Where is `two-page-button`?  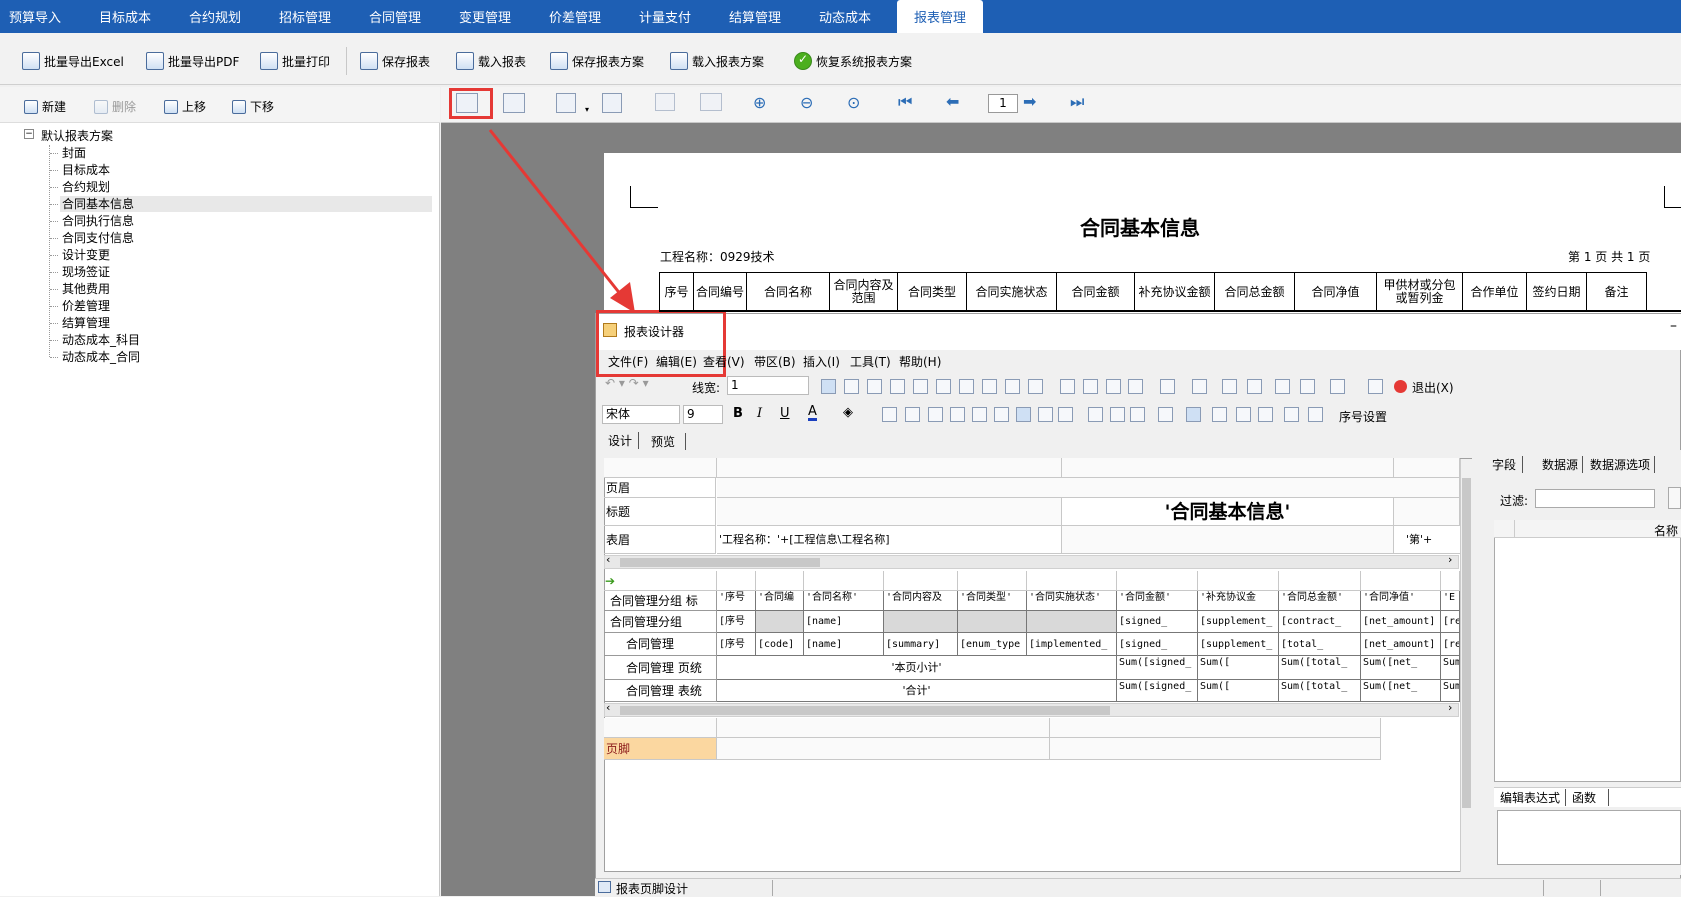 two-page-button is located at coordinates (711, 102).